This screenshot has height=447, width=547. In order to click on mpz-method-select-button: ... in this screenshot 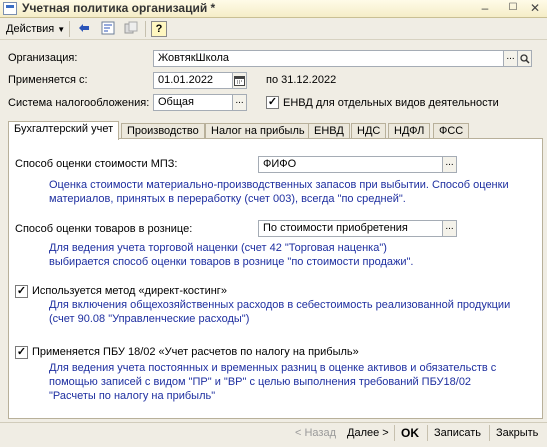, I will do `click(449, 164)`.